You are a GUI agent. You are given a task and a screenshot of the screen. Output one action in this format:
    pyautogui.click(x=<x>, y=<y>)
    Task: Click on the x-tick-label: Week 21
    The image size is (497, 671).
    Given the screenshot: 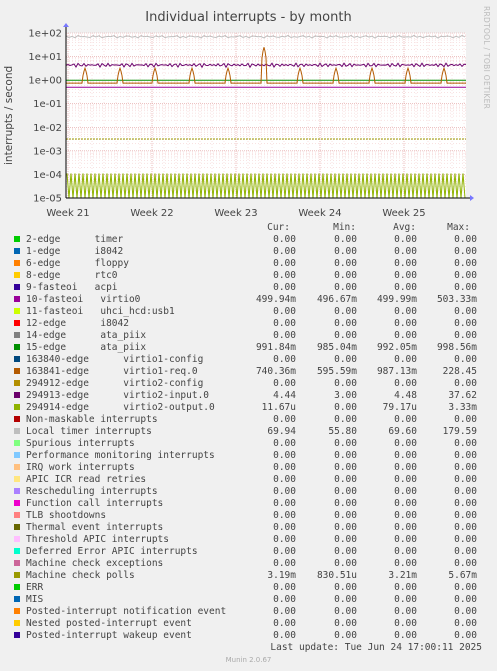 What is the action you would take?
    pyautogui.click(x=67, y=213)
    